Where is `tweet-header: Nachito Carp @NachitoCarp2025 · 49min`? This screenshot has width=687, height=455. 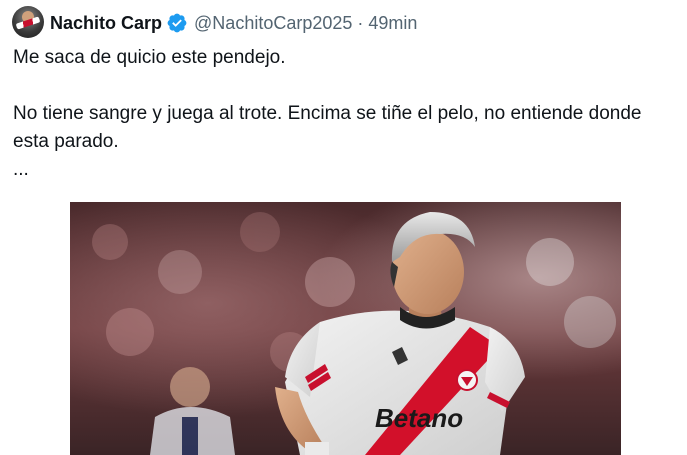
tweet-header: Nachito Carp @NachitoCarp2025 · 49min is located at coordinates (233, 23).